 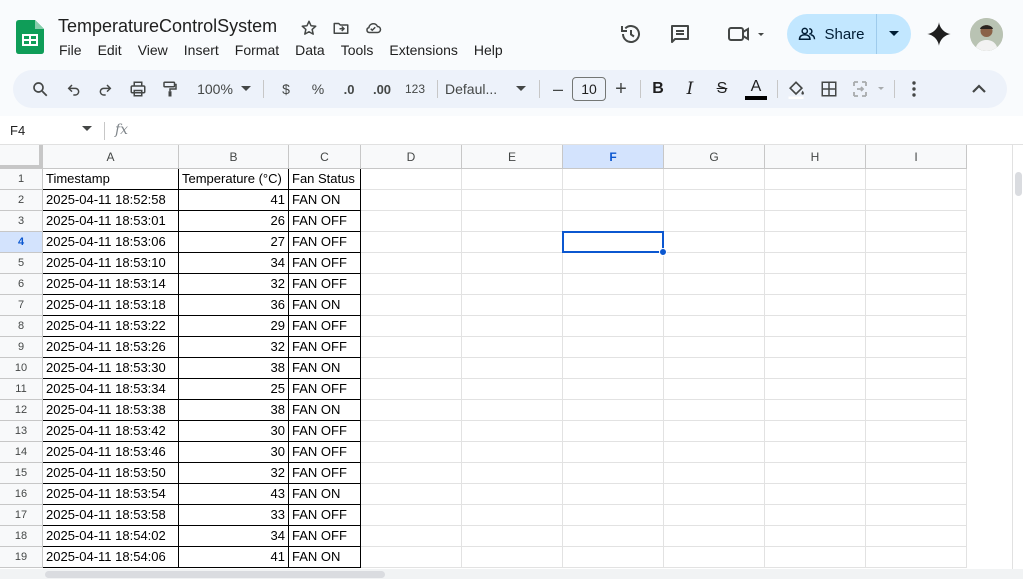 What do you see at coordinates (21, 389) in the screenshot?
I see `row-header: 11` at bounding box center [21, 389].